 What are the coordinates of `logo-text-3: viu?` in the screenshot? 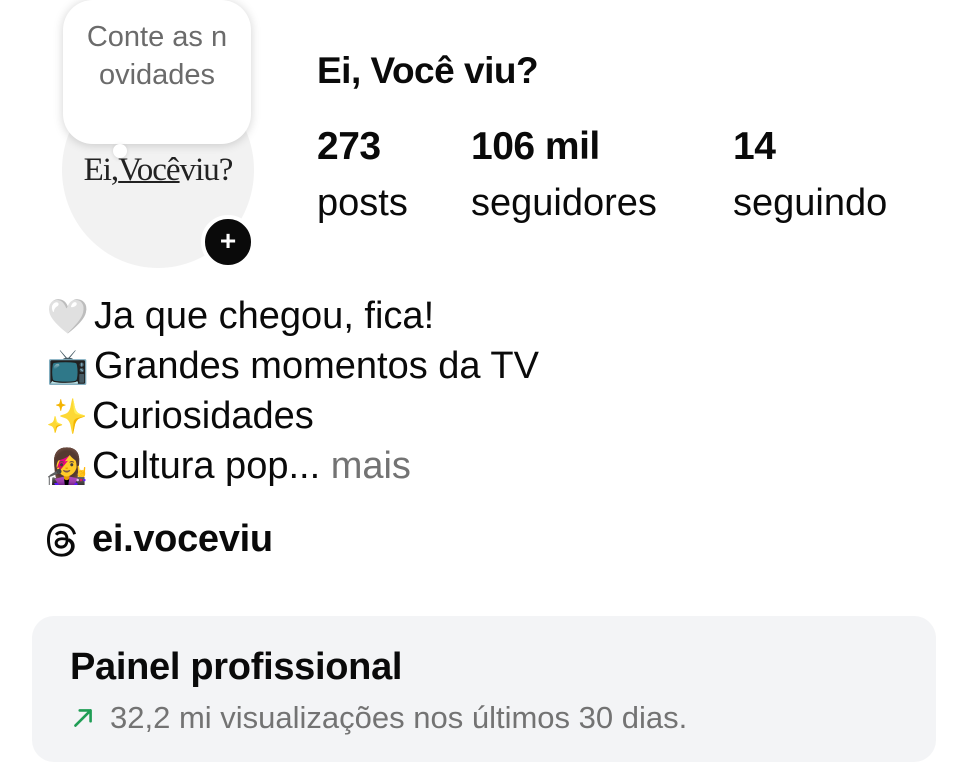 It's located at (206, 170).